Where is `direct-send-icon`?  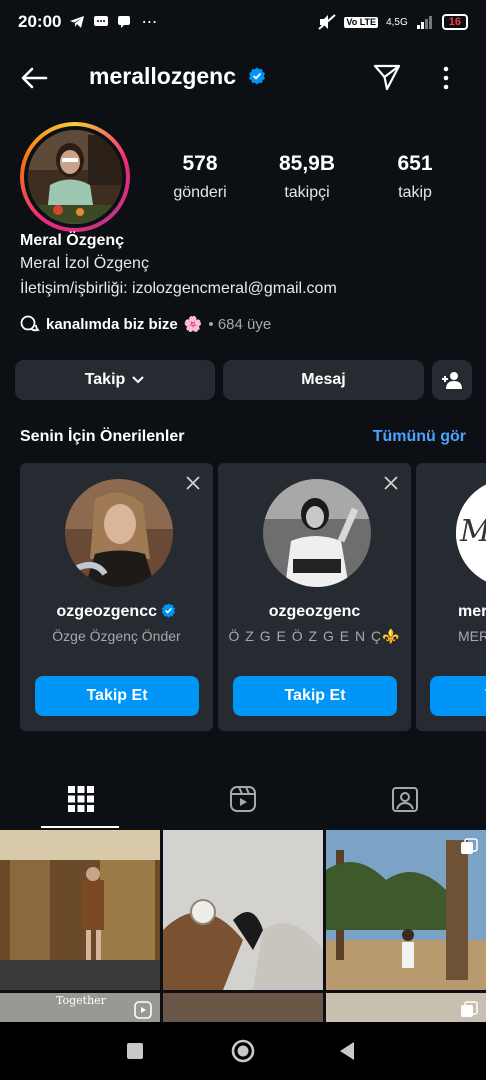 direct-send-icon is located at coordinates (387, 77).